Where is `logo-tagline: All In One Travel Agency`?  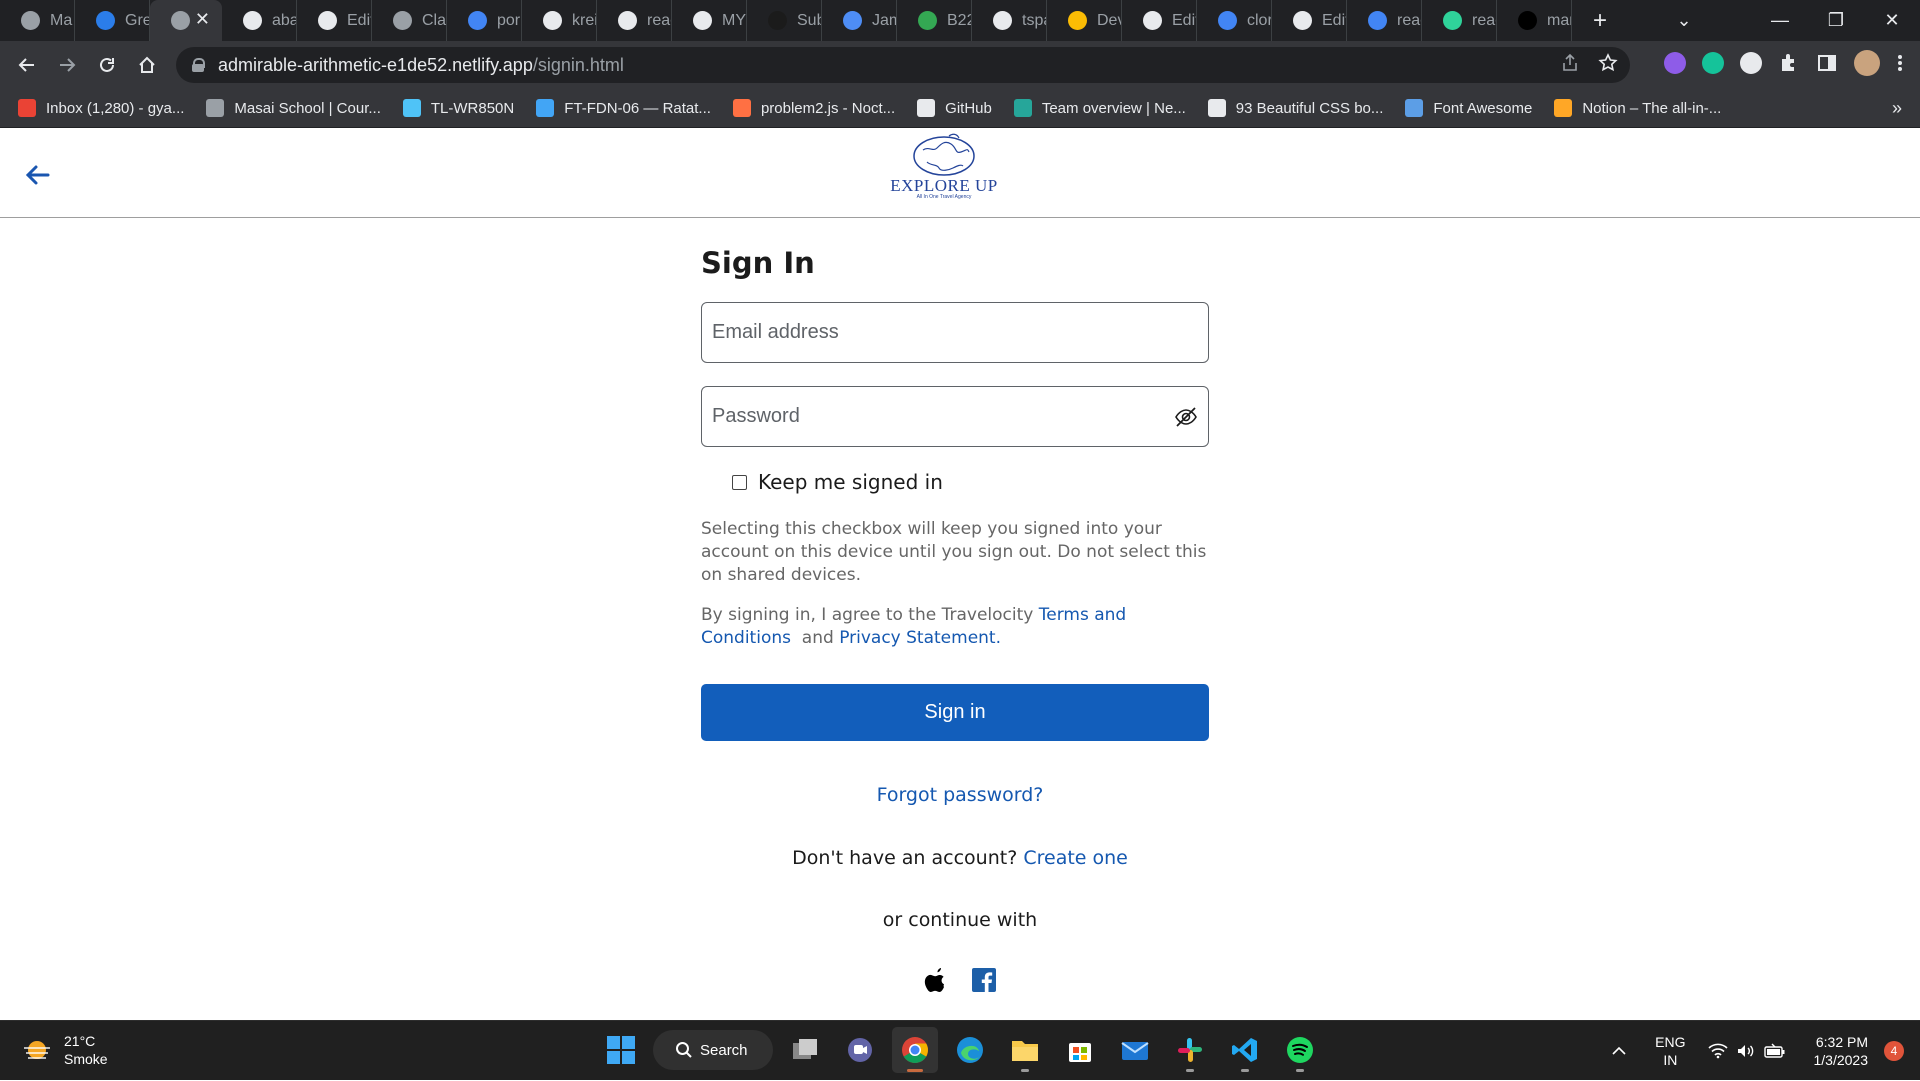
logo-tagline: All In One Travel Agency is located at coordinates (944, 197).